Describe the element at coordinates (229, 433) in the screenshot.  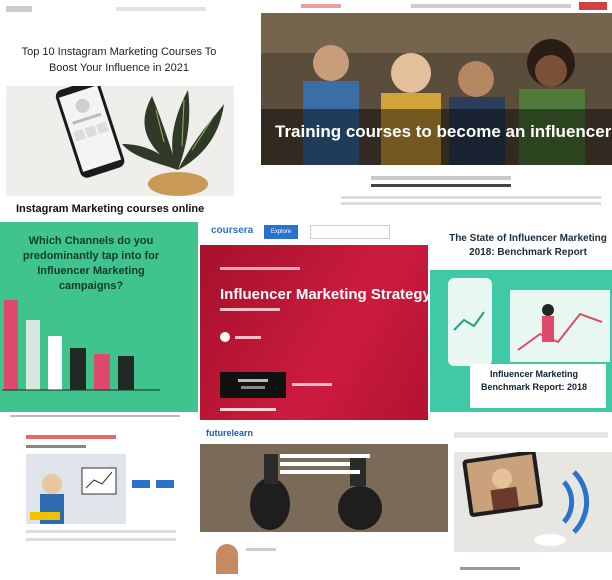
I see `futurelearn-logo: futurelearn` at that location.